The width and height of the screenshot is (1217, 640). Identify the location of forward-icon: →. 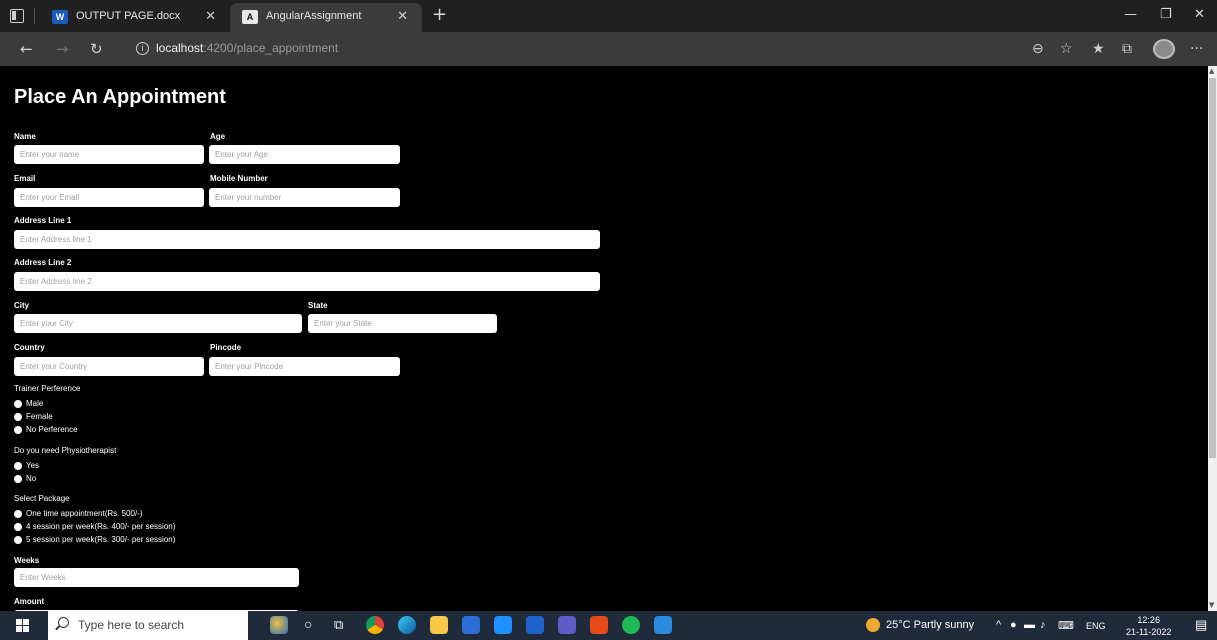
(62, 49).